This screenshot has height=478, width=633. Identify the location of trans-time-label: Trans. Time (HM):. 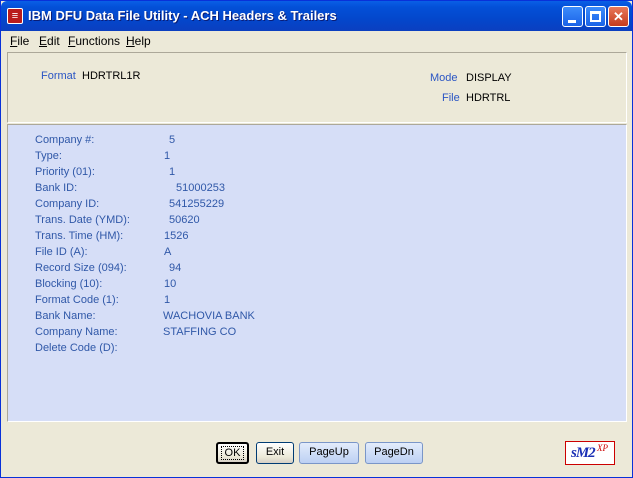
(79, 236).